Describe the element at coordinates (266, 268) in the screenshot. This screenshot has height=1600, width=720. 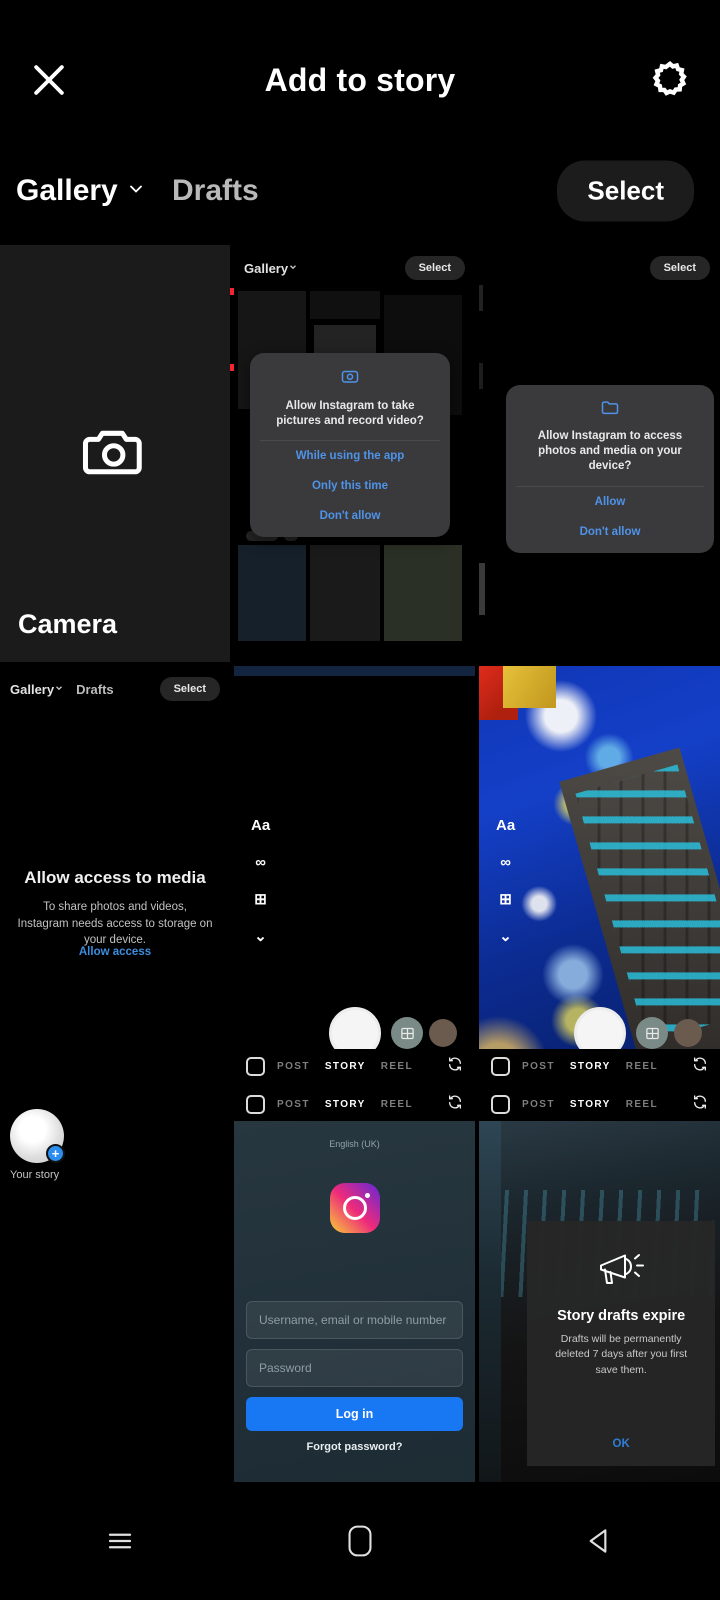
I see `nested-gallery-label: Gallery` at that location.